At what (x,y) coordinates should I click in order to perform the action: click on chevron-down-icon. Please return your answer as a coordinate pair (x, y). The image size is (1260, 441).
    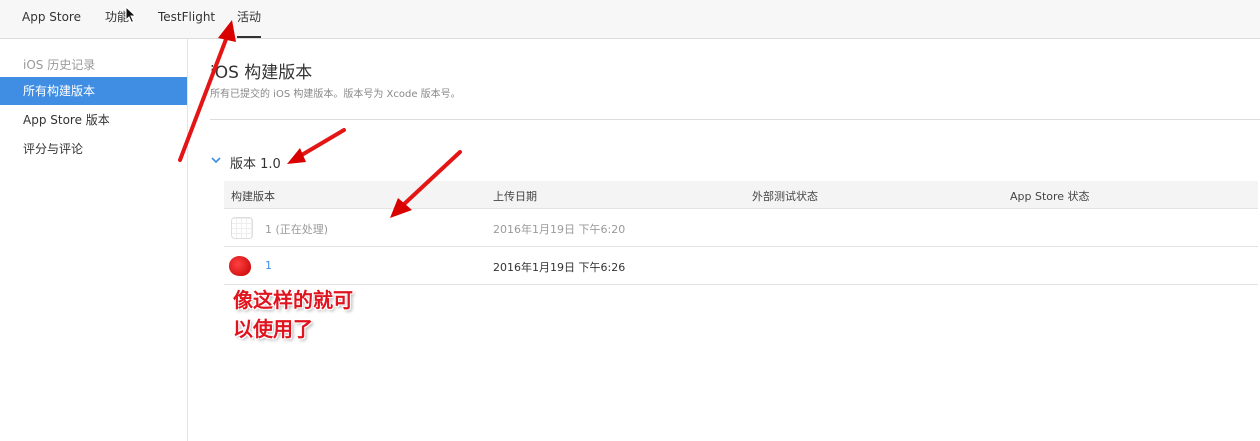
    Looking at the image, I should click on (216, 160).